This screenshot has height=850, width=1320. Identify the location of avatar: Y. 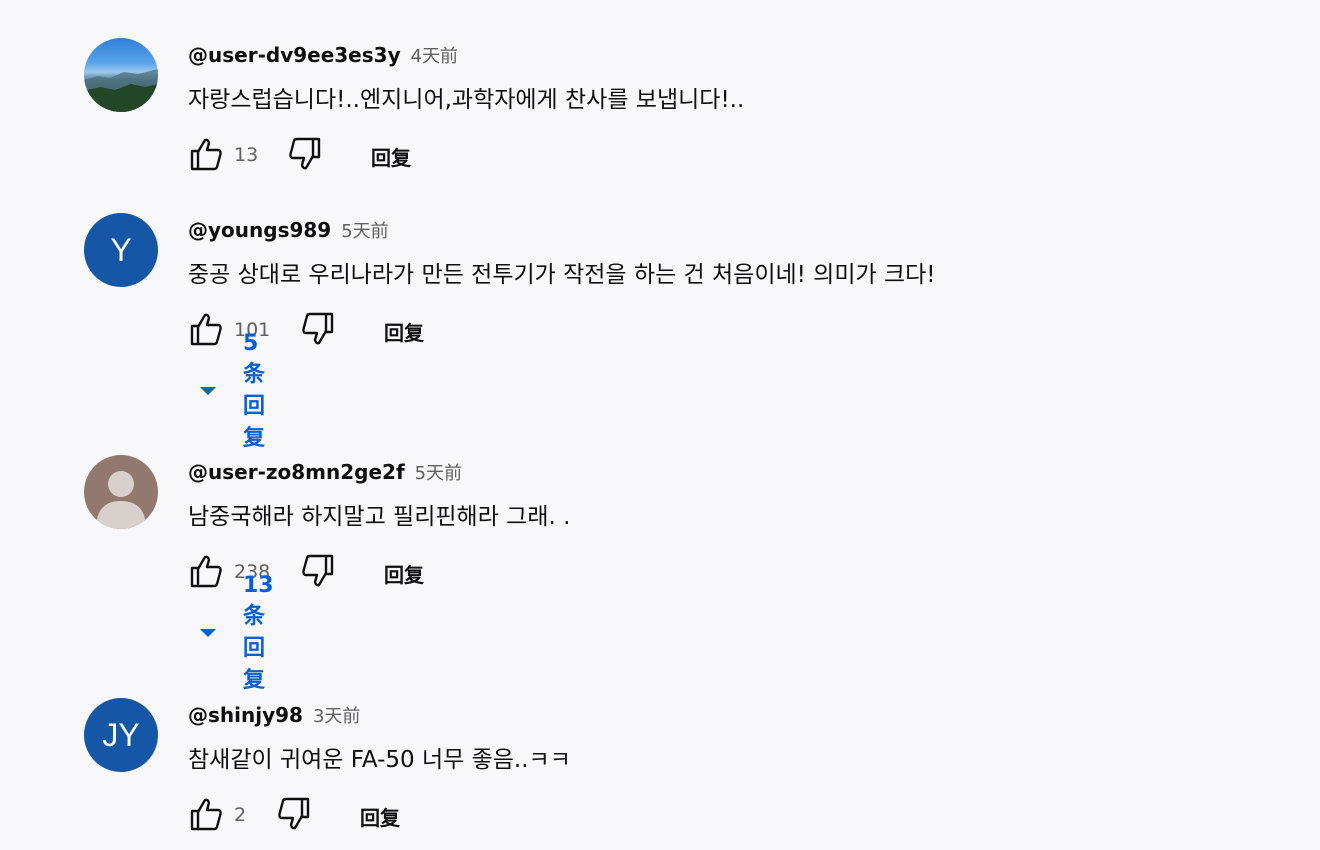
(121, 250).